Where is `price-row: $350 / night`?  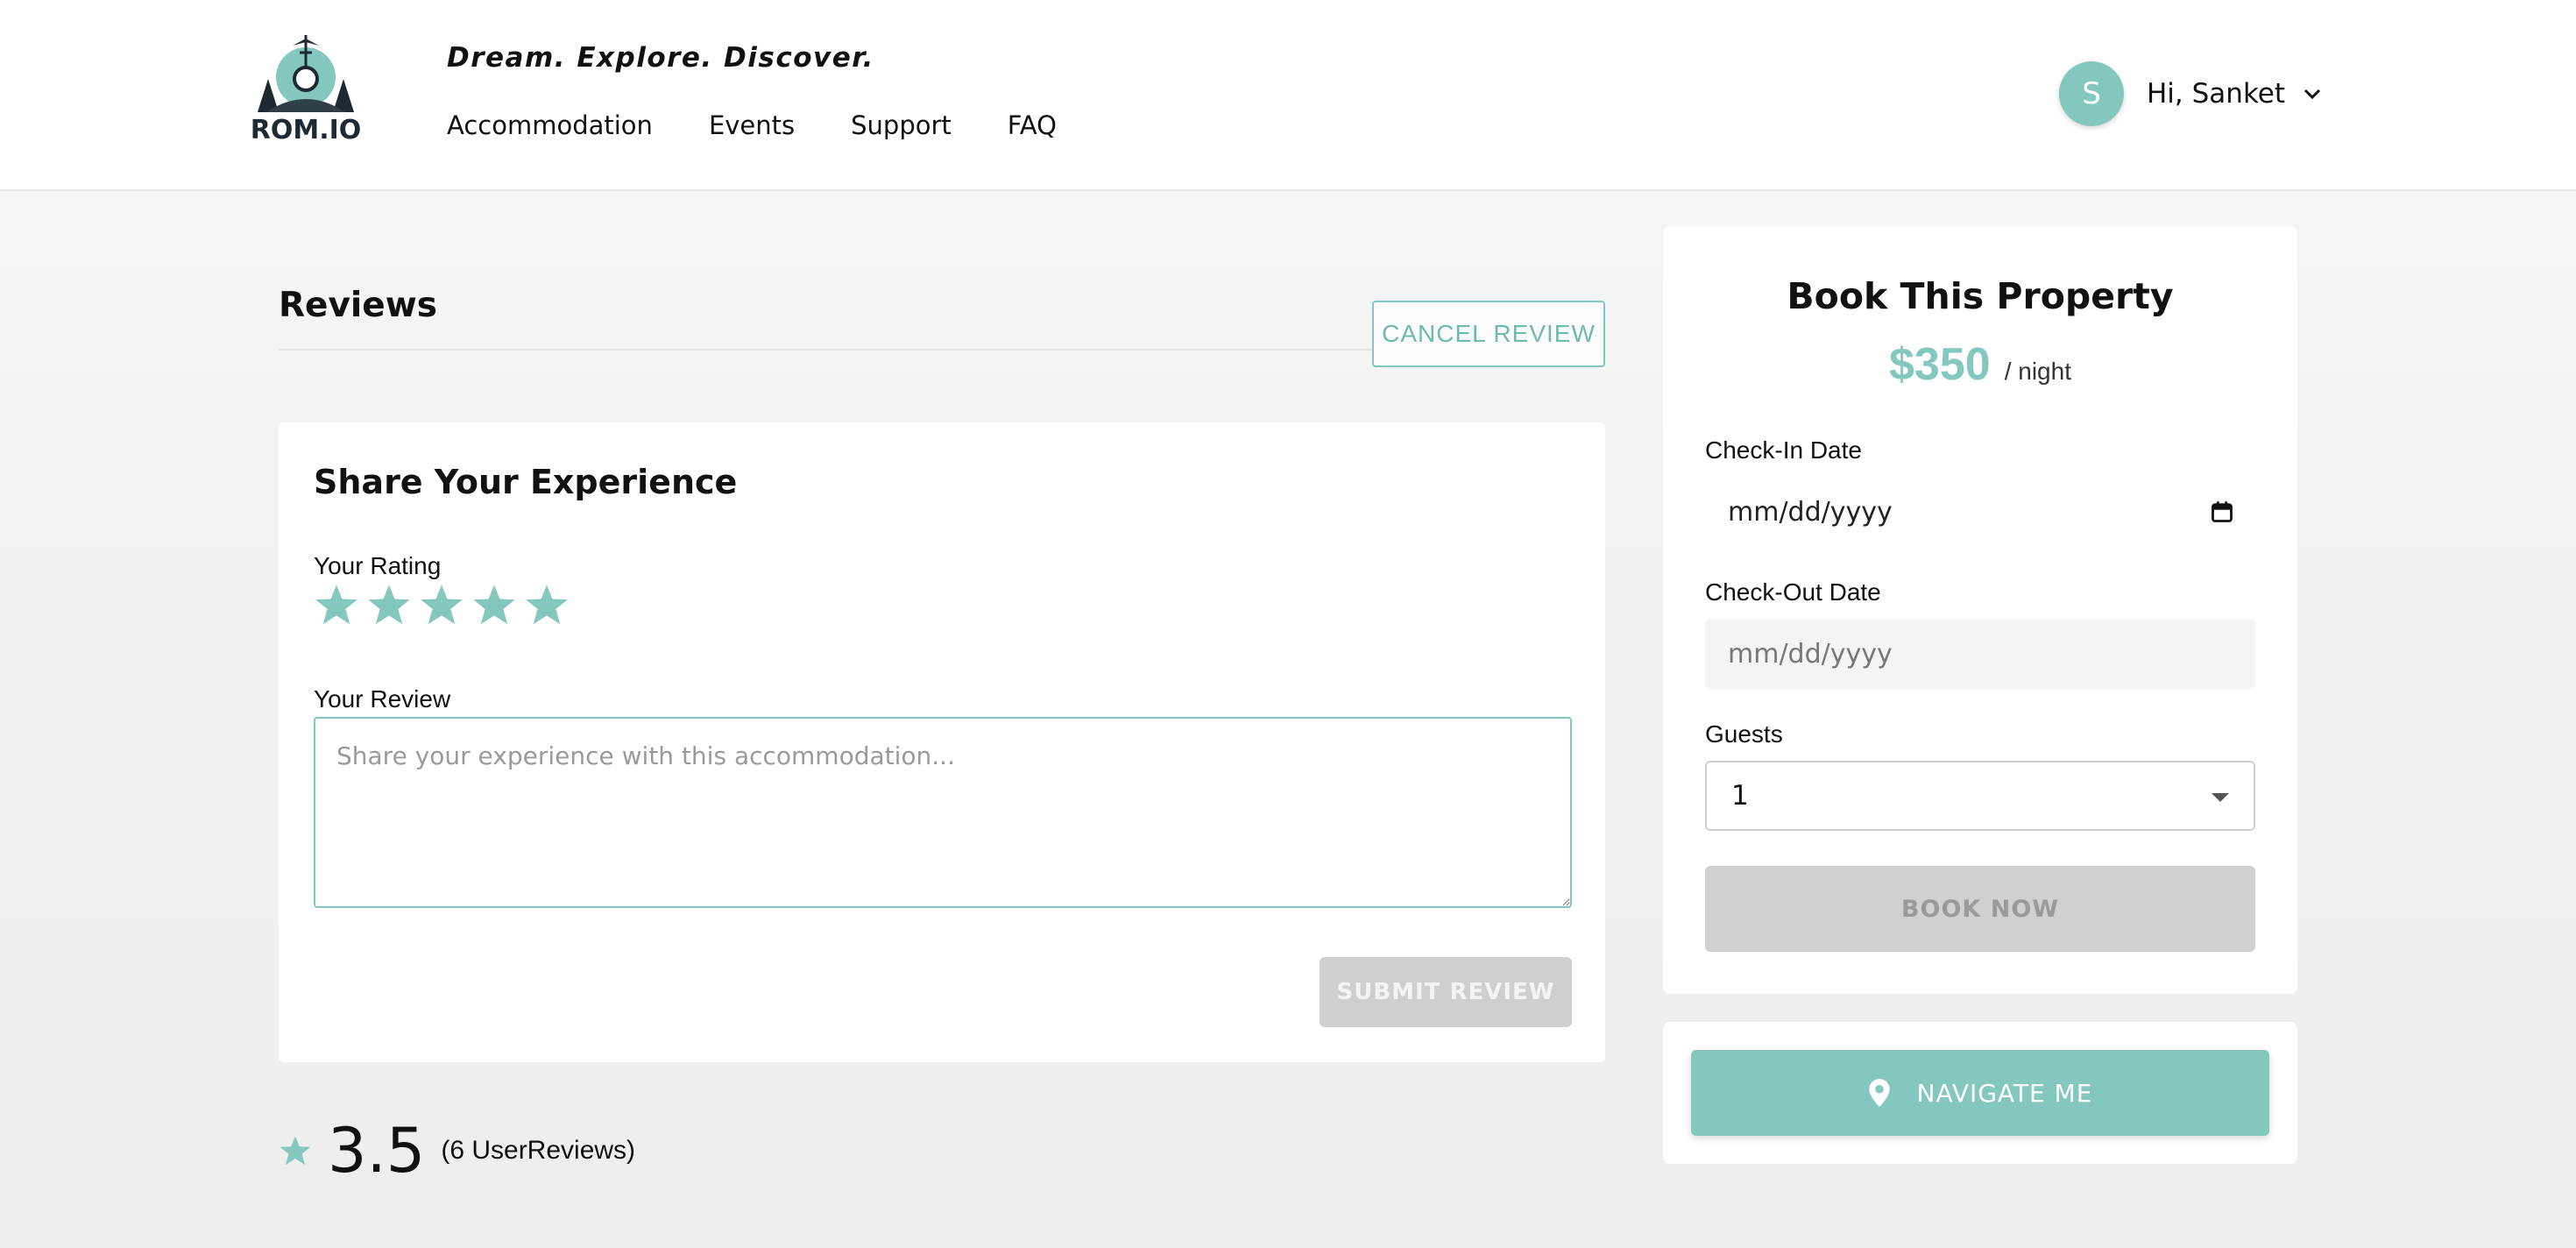
price-row: $350 / night is located at coordinates (1980, 364).